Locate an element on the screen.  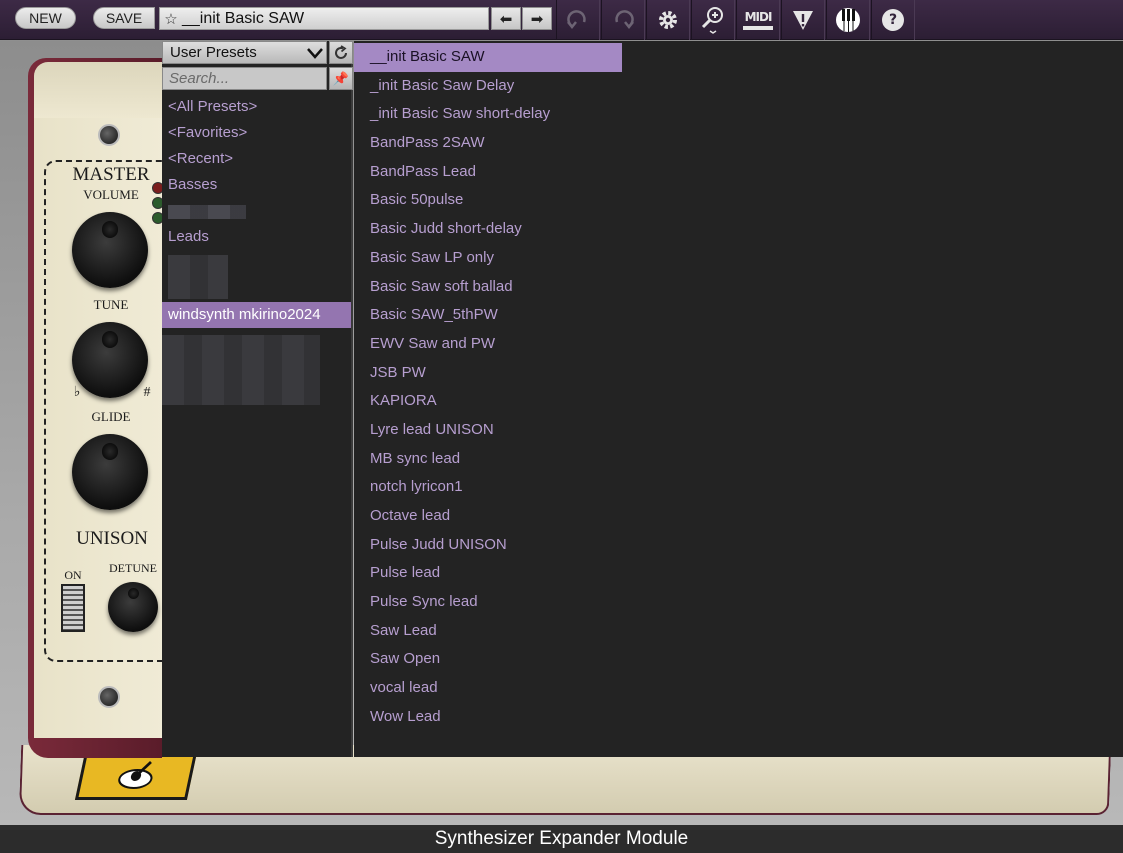
preset-item: Basic SAW_5thPW is located at coordinates (488, 315).